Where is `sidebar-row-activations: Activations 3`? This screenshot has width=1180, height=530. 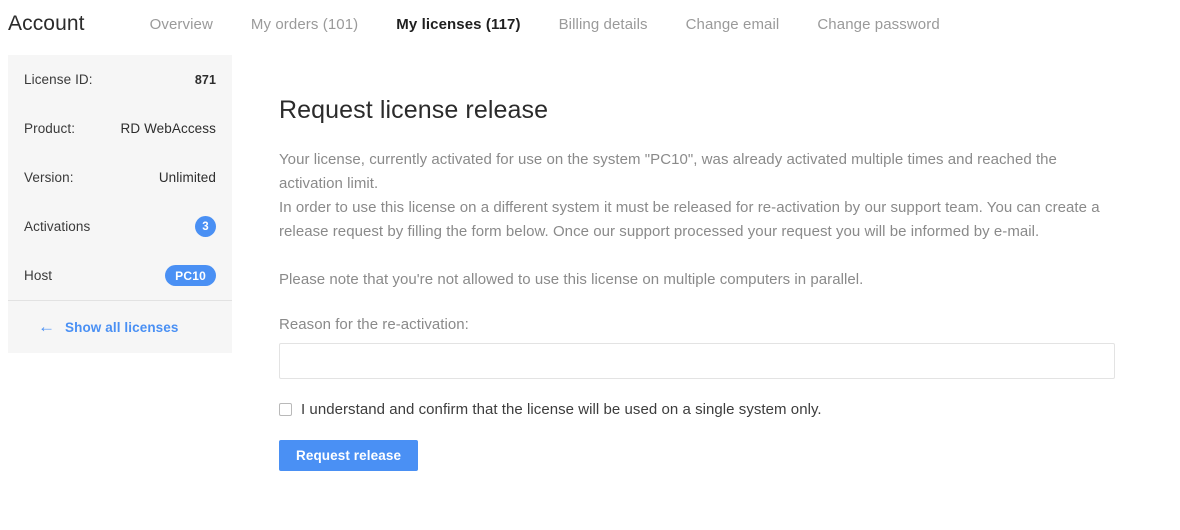
sidebar-row-activations: Activations 3 is located at coordinates (120, 226).